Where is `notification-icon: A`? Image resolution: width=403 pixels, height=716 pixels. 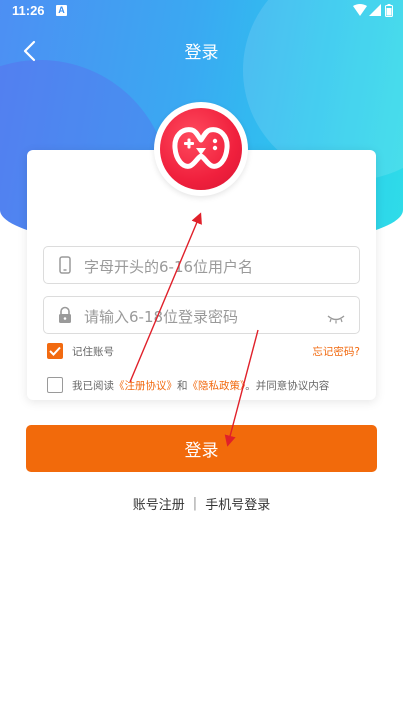
notification-icon: A is located at coordinates (61, 10).